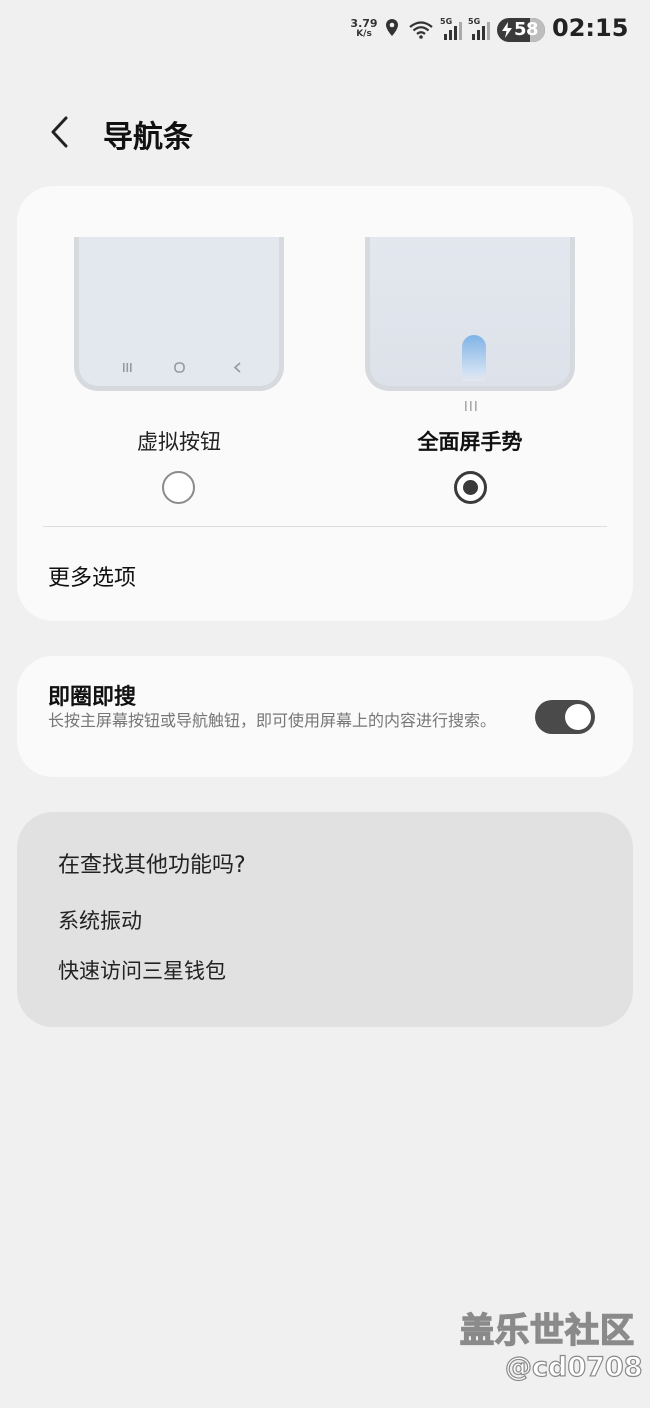  I want to click on divider, so click(325, 526).